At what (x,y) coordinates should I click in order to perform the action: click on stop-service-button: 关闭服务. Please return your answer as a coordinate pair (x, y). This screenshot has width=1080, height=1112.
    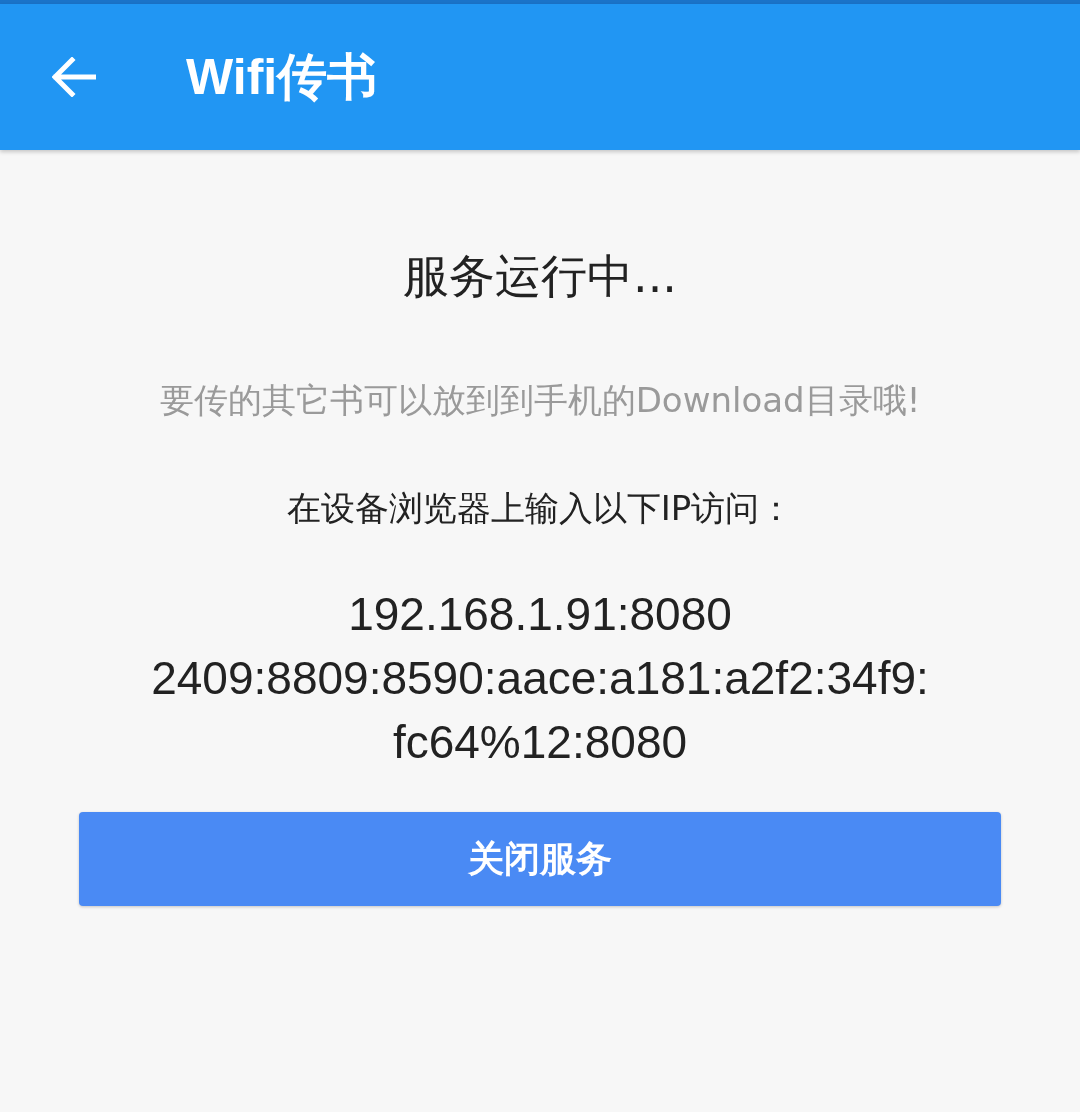
    Looking at the image, I should click on (540, 859).